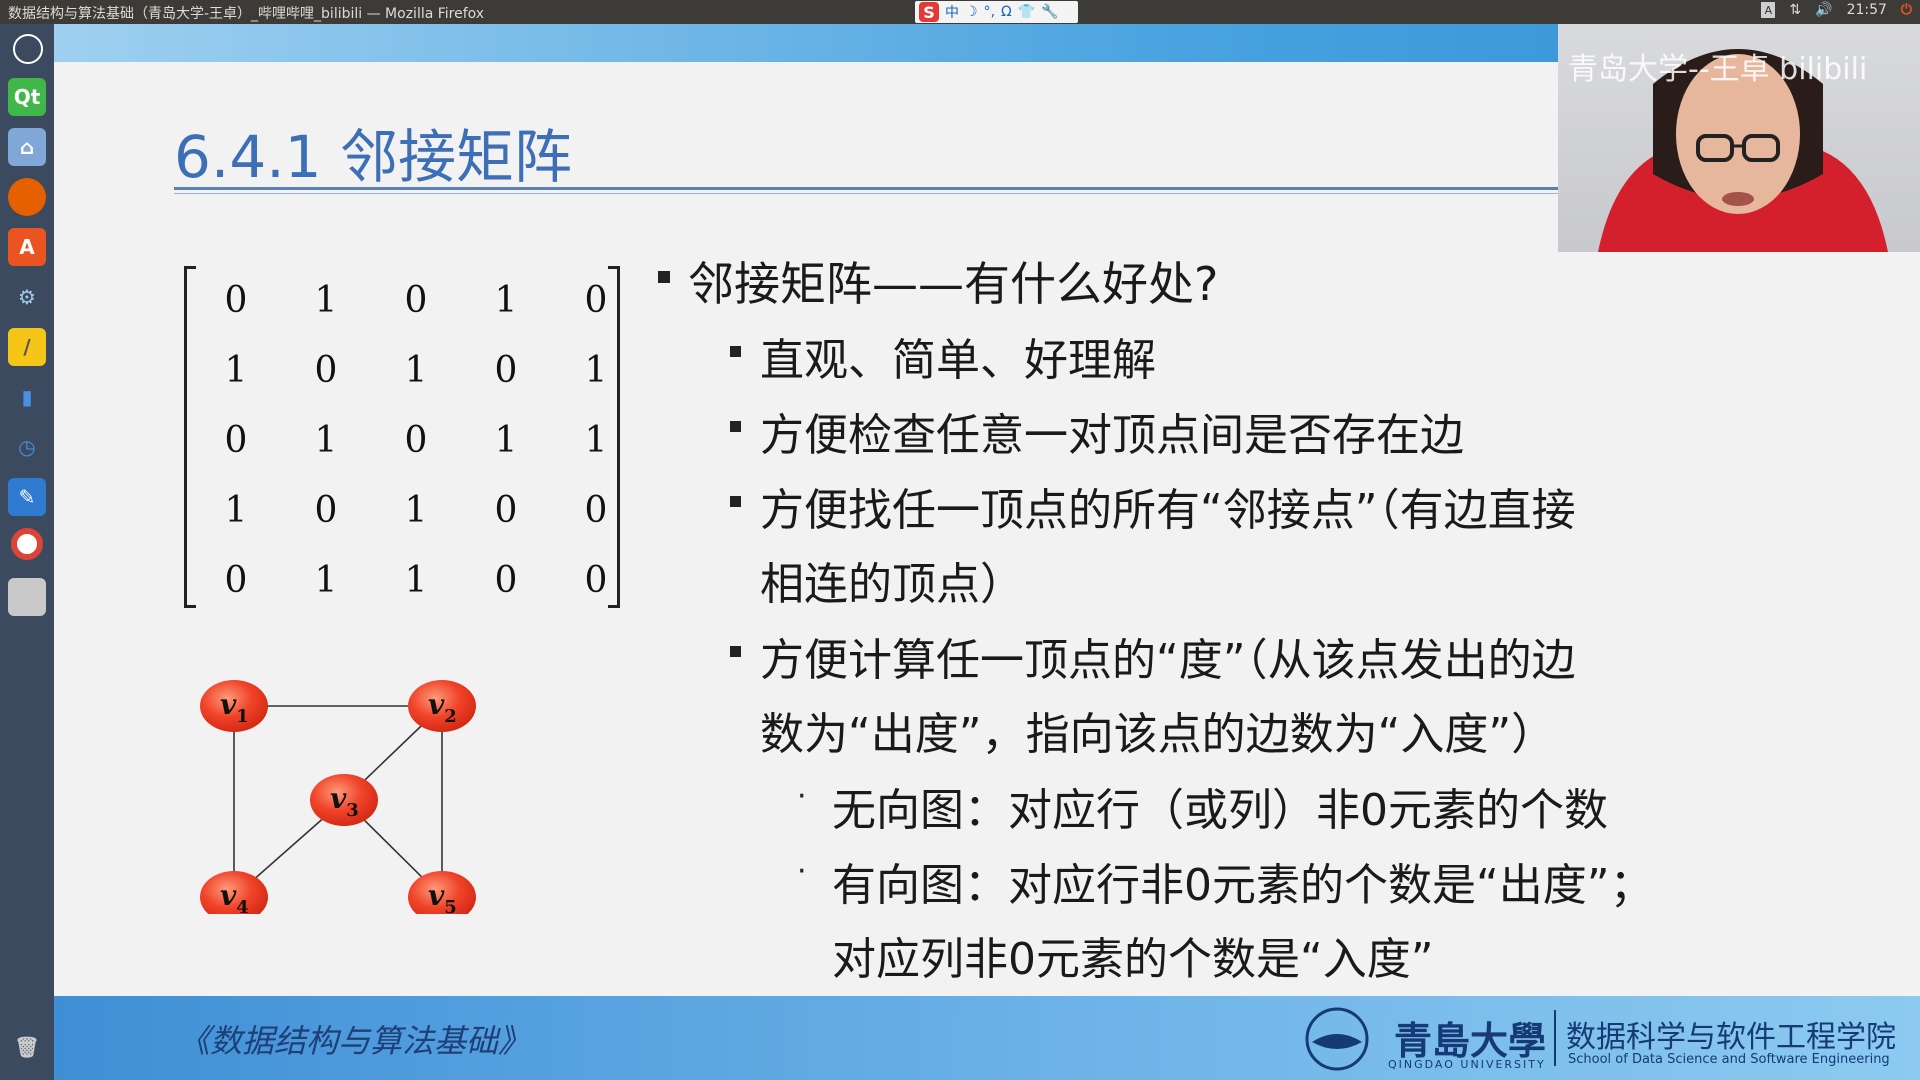 Image resolution: width=1920 pixels, height=1080 pixels. I want to click on system-tray: A ⇅ 🔊 21:57 ⏻, so click(1836, 10).